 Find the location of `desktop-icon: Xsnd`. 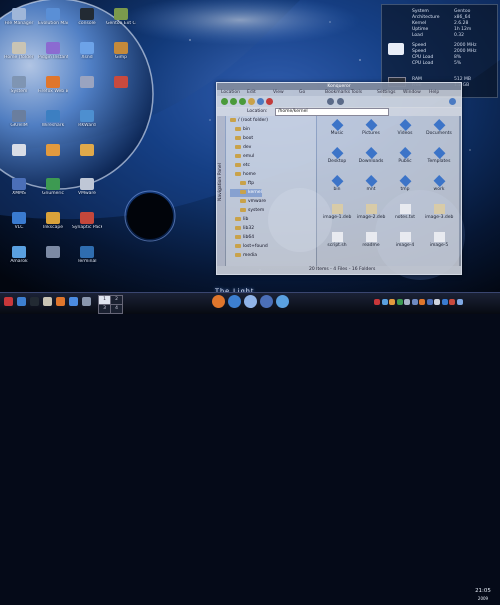

desktop-icon: Xsnd is located at coordinates (87, 51).